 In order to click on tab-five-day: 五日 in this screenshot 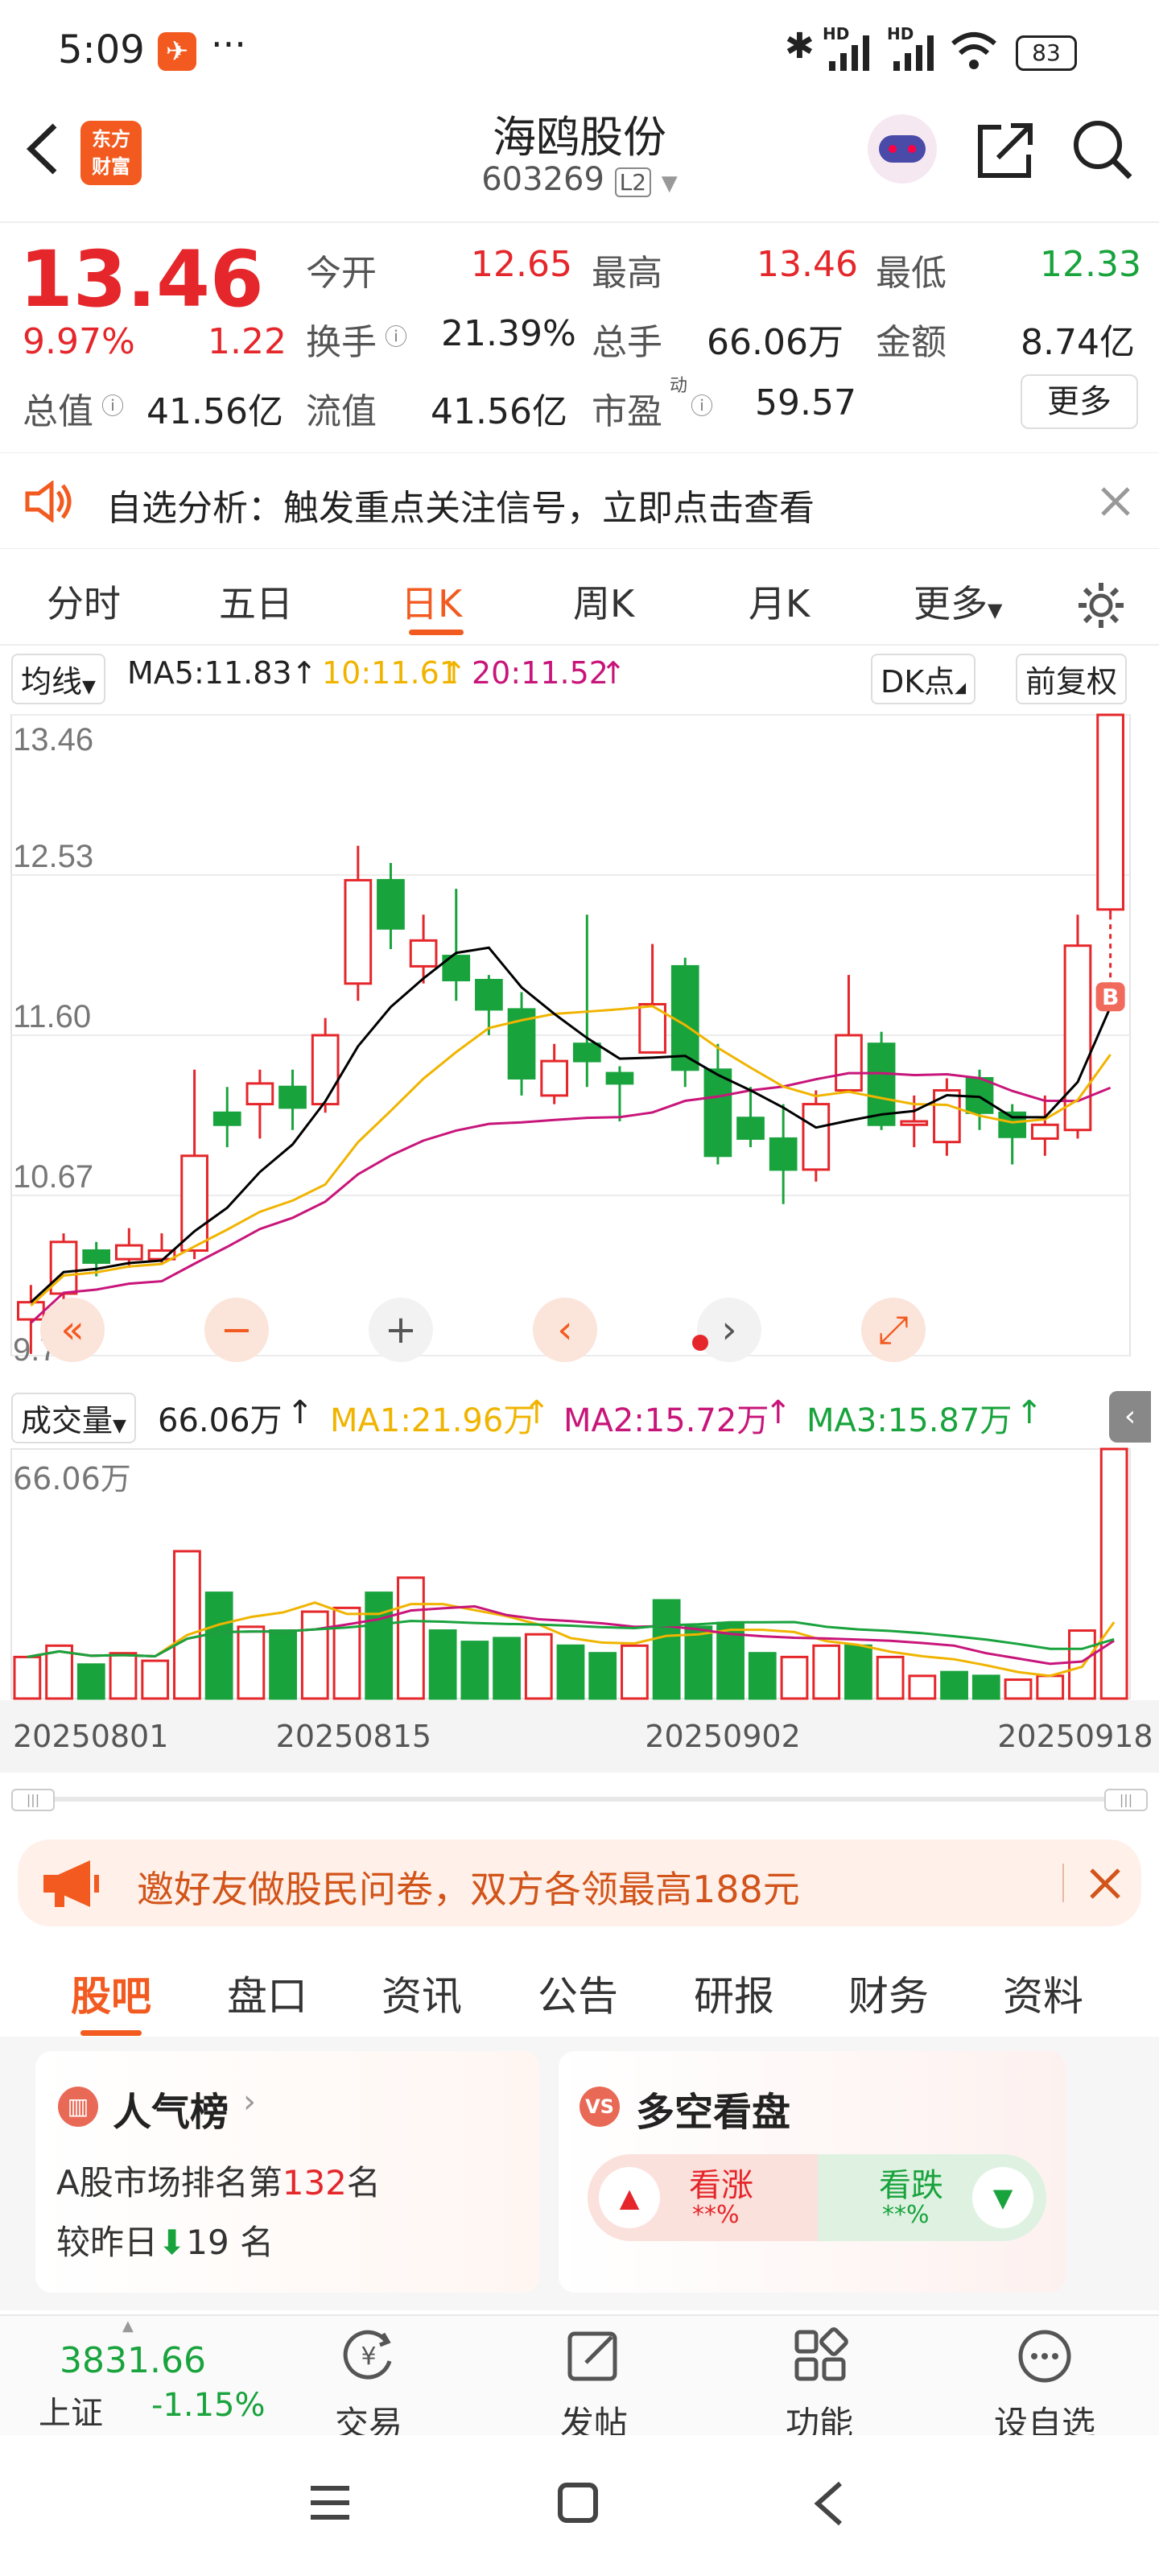, I will do `click(256, 601)`.